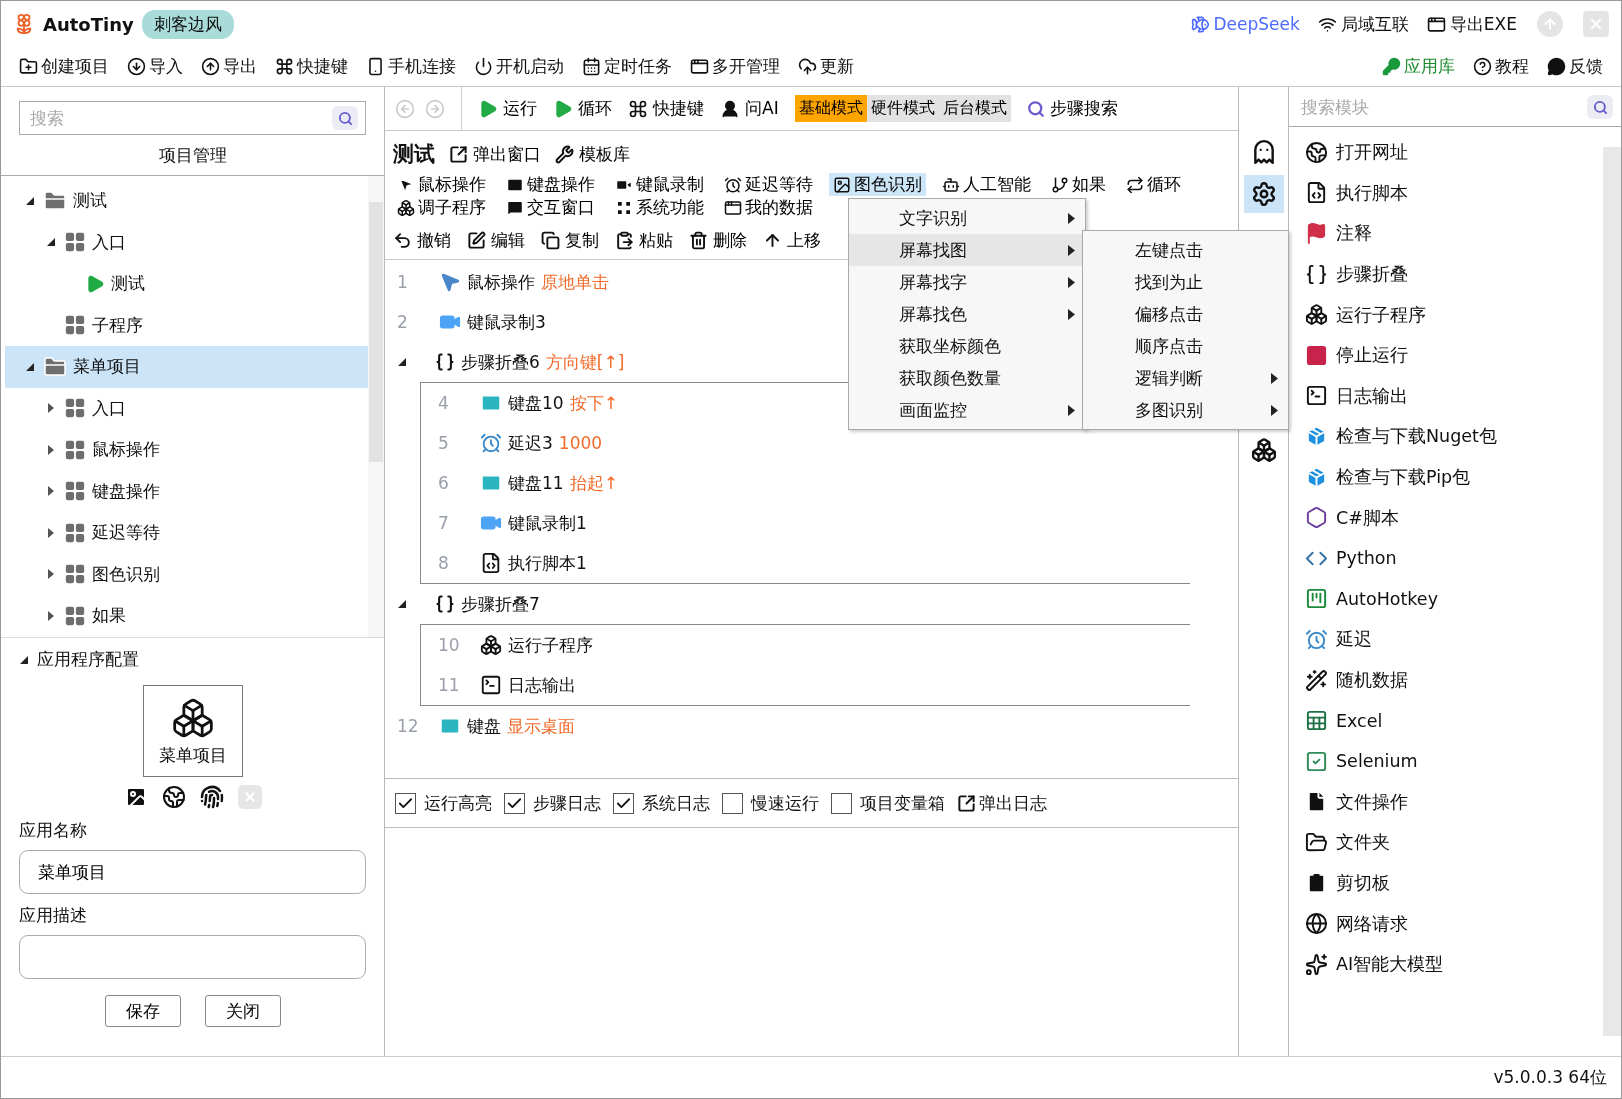 This screenshot has height=1099, width=1622. I want to click on mode-tab: 硬件模式, so click(902, 108).